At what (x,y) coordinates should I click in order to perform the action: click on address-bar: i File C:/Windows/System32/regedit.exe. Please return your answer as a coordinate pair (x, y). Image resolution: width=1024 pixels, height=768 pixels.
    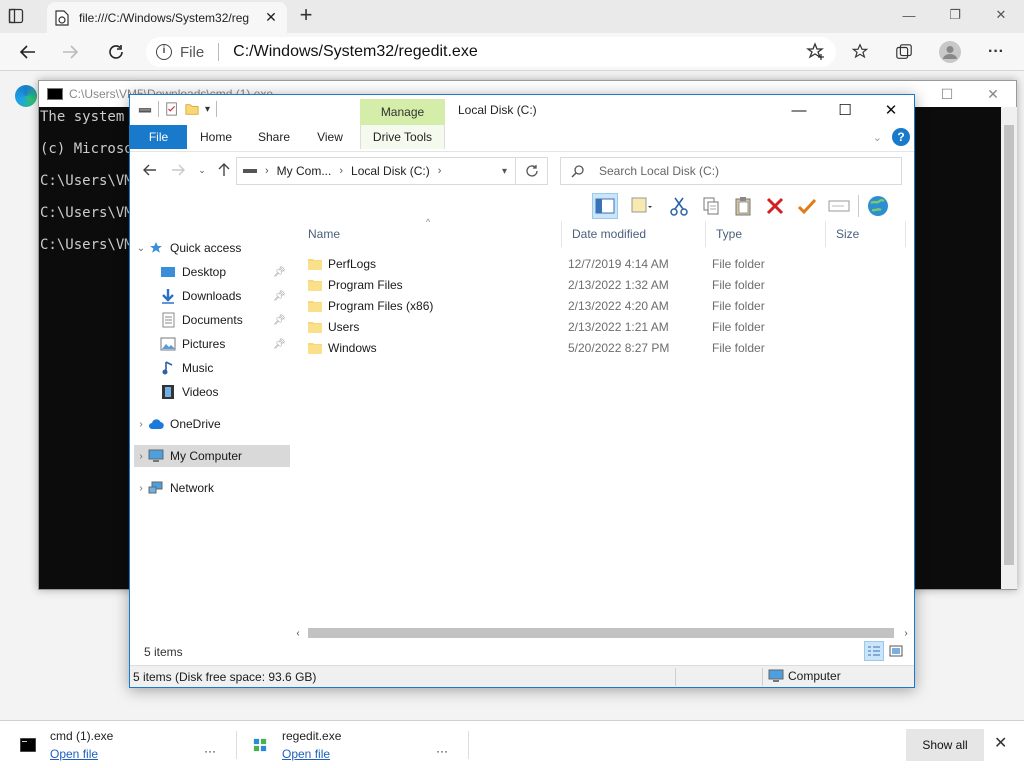
    Looking at the image, I should click on (491, 52).